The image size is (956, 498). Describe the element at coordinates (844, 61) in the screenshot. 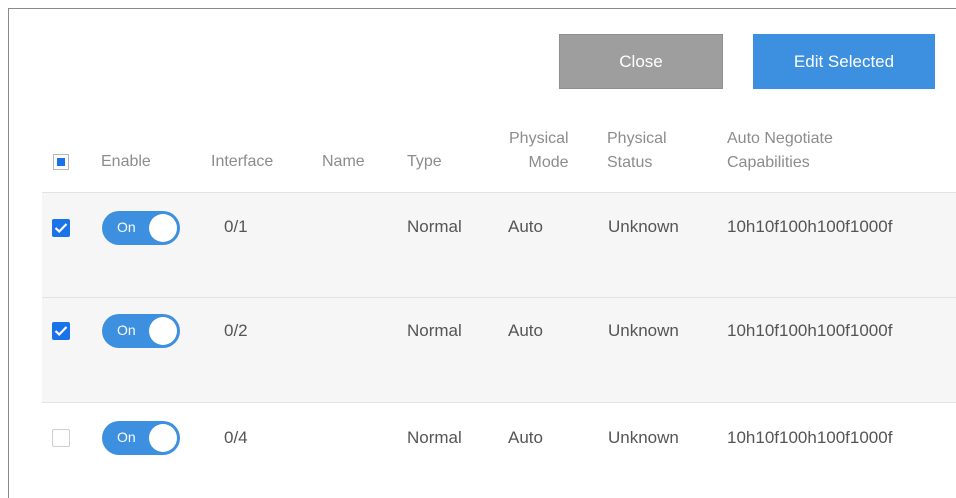

I see `edit-selected-button: Edit Selected` at that location.